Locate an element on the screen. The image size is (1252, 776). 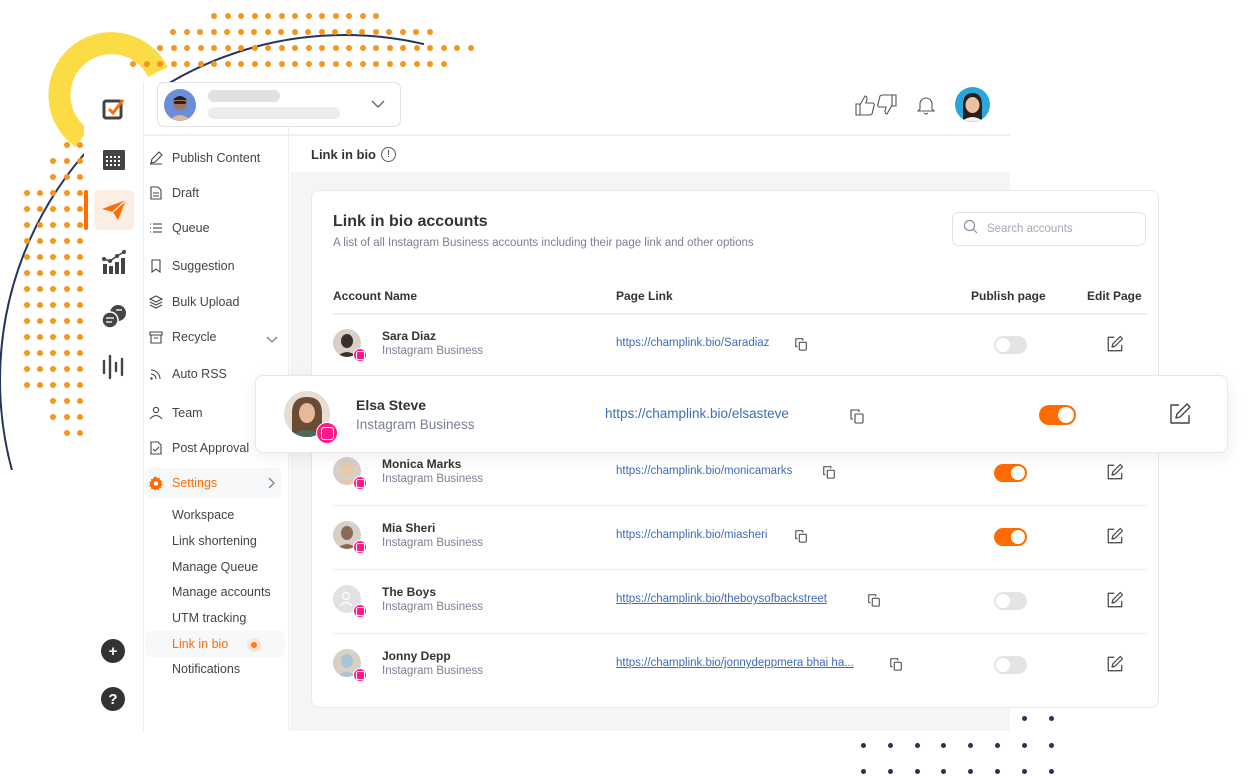
page-link: https://champlink.bio/elsasteve is located at coordinates (697, 413).